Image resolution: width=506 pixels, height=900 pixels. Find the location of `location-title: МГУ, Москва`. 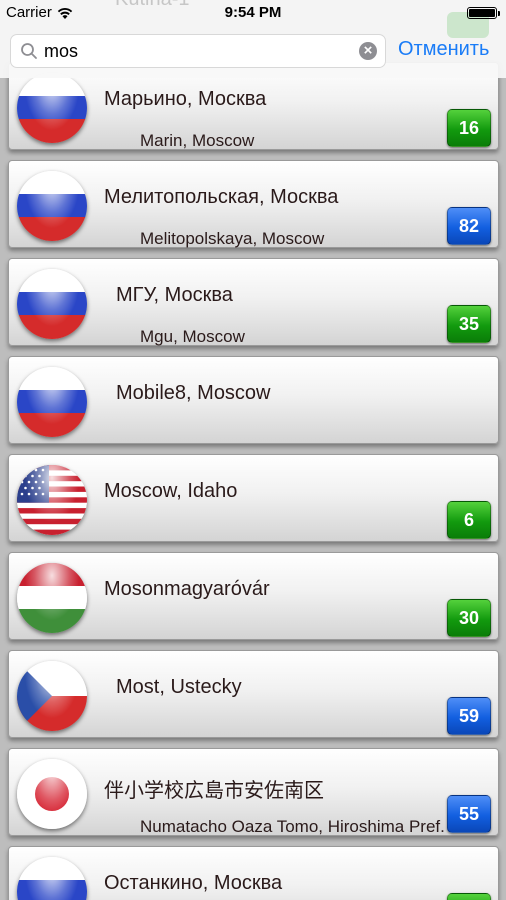

location-title: МГУ, Москва is located at coordinates (174, 295).